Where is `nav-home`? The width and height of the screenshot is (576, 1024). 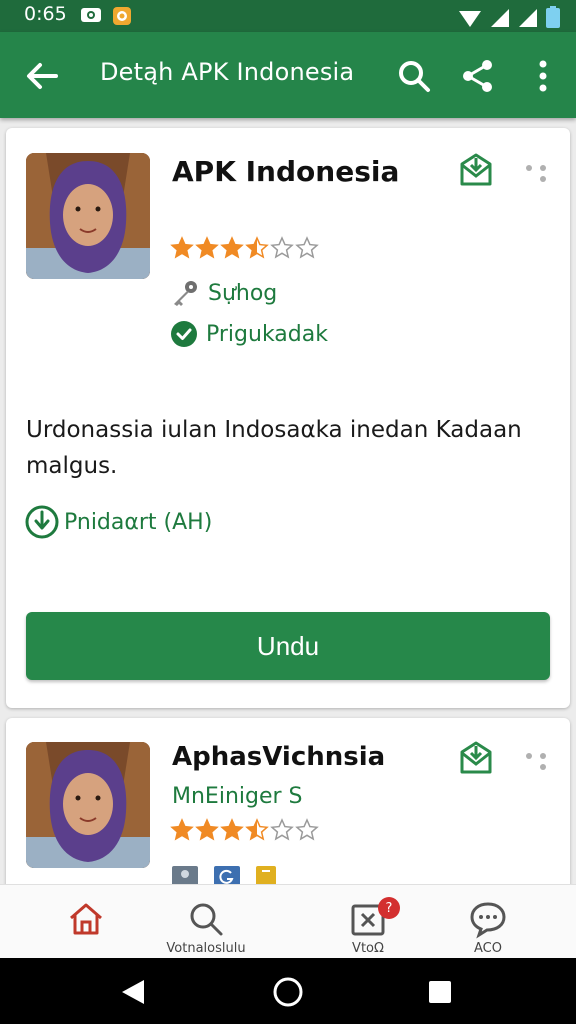 nav-home is located at coordinates (86, 929).